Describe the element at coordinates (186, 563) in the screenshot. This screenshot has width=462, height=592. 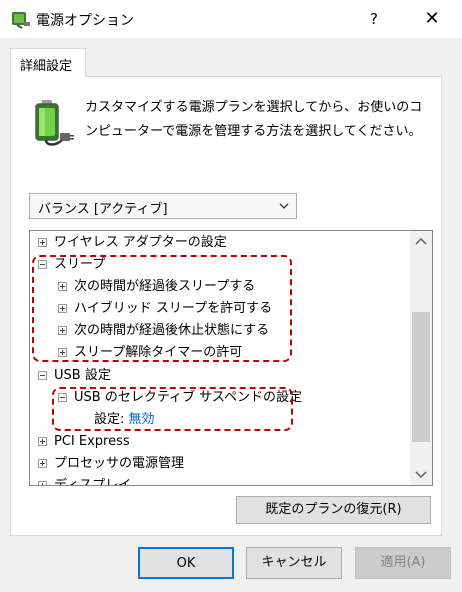
I see `ok-button: OK` at that location.